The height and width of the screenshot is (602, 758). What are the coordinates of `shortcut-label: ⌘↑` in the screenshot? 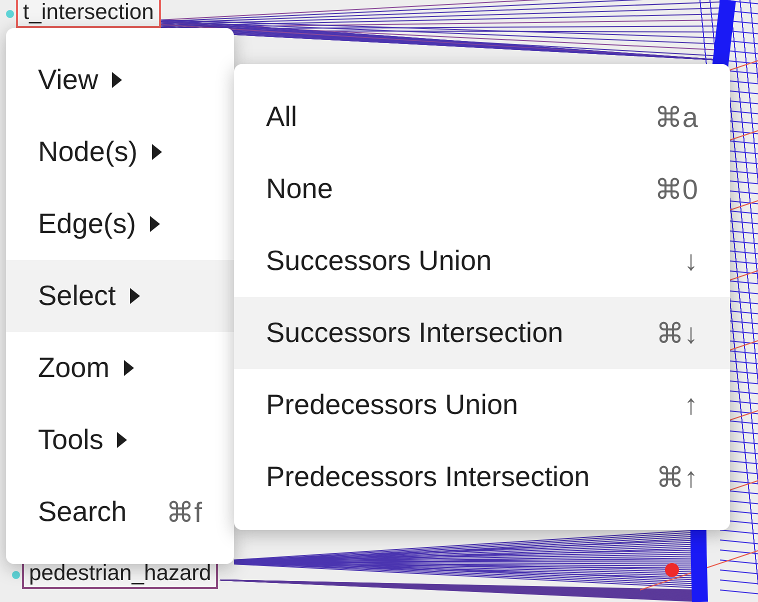 It's located at (677, 477).